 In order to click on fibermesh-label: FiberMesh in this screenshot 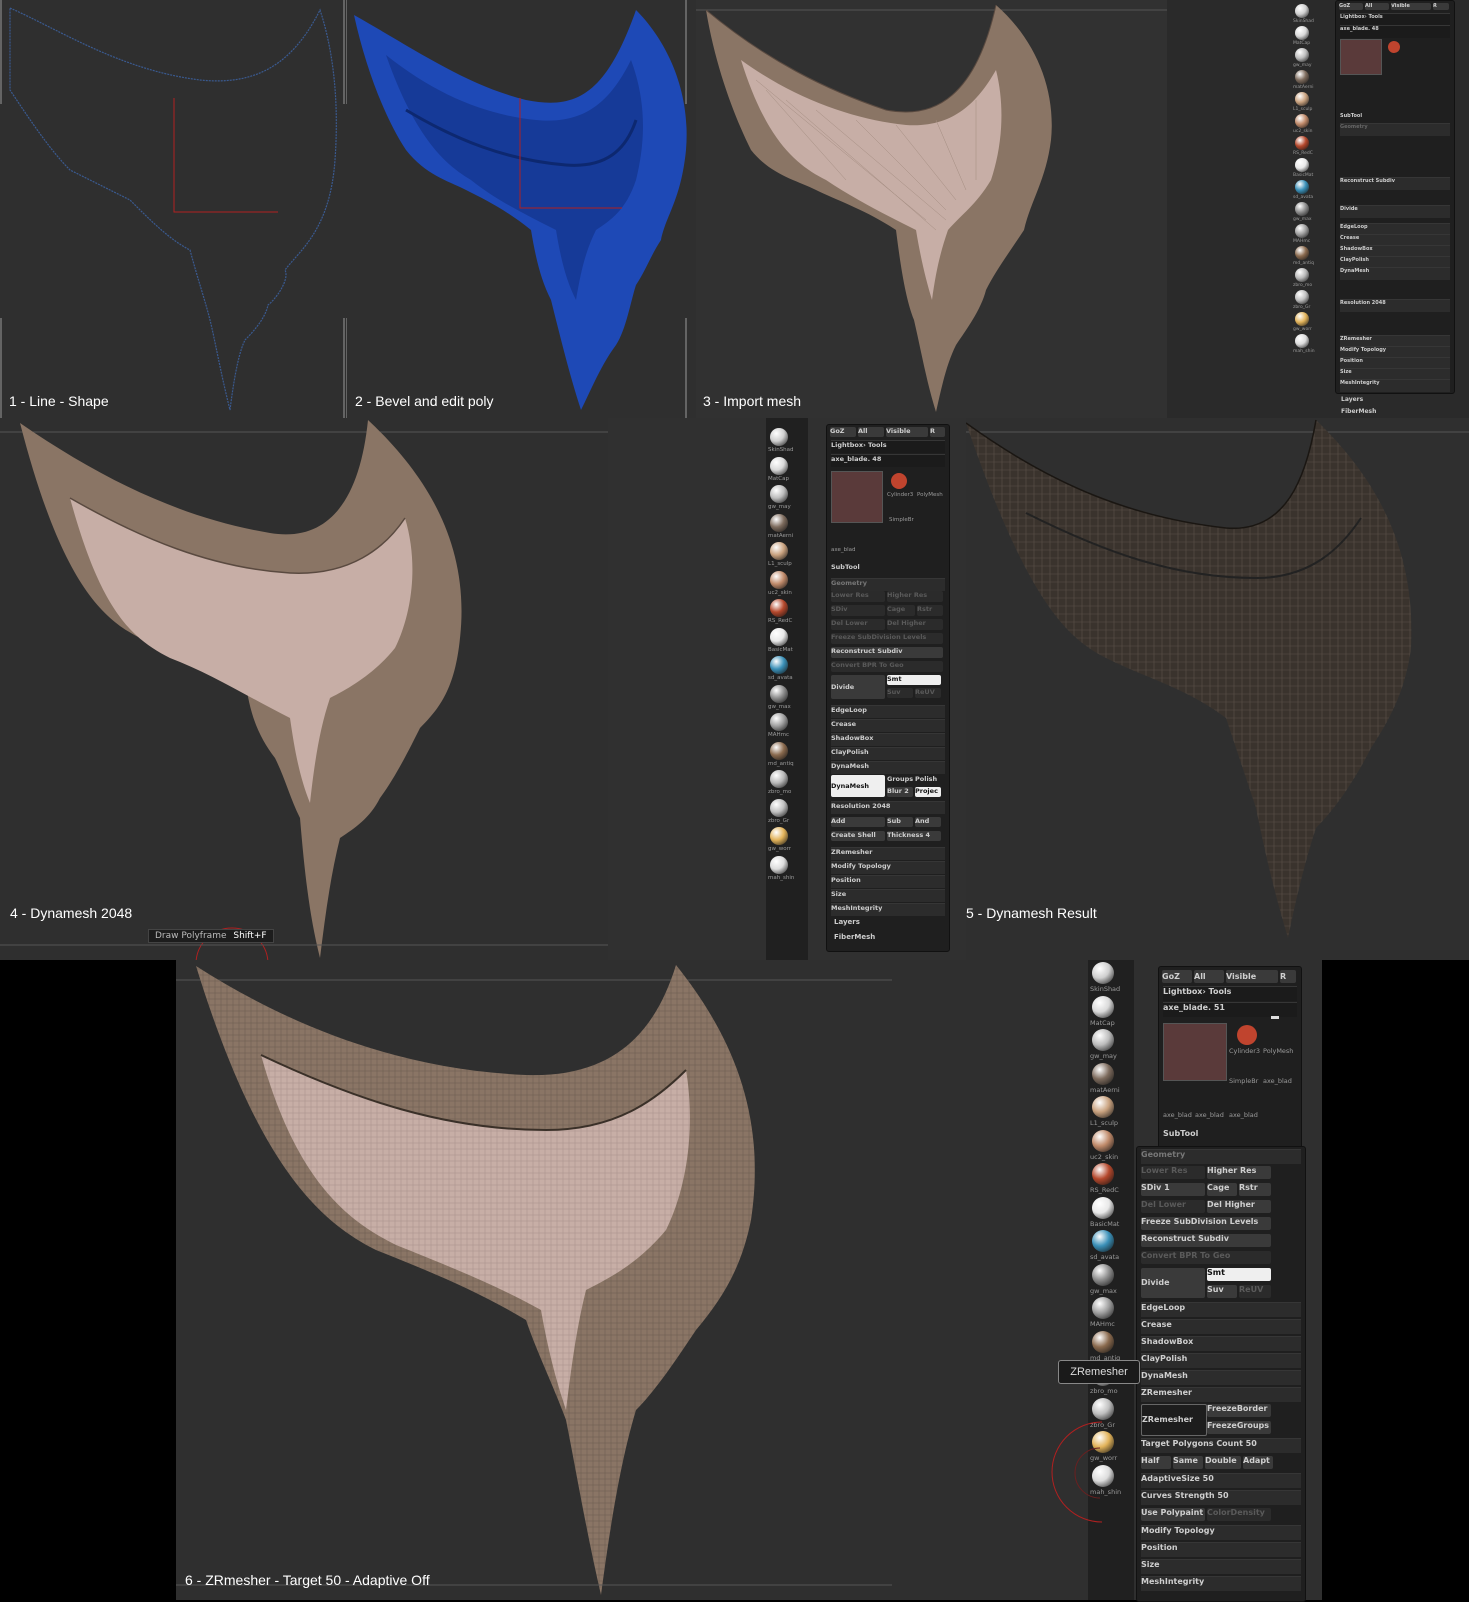, I will do `click(1358, 411)`.